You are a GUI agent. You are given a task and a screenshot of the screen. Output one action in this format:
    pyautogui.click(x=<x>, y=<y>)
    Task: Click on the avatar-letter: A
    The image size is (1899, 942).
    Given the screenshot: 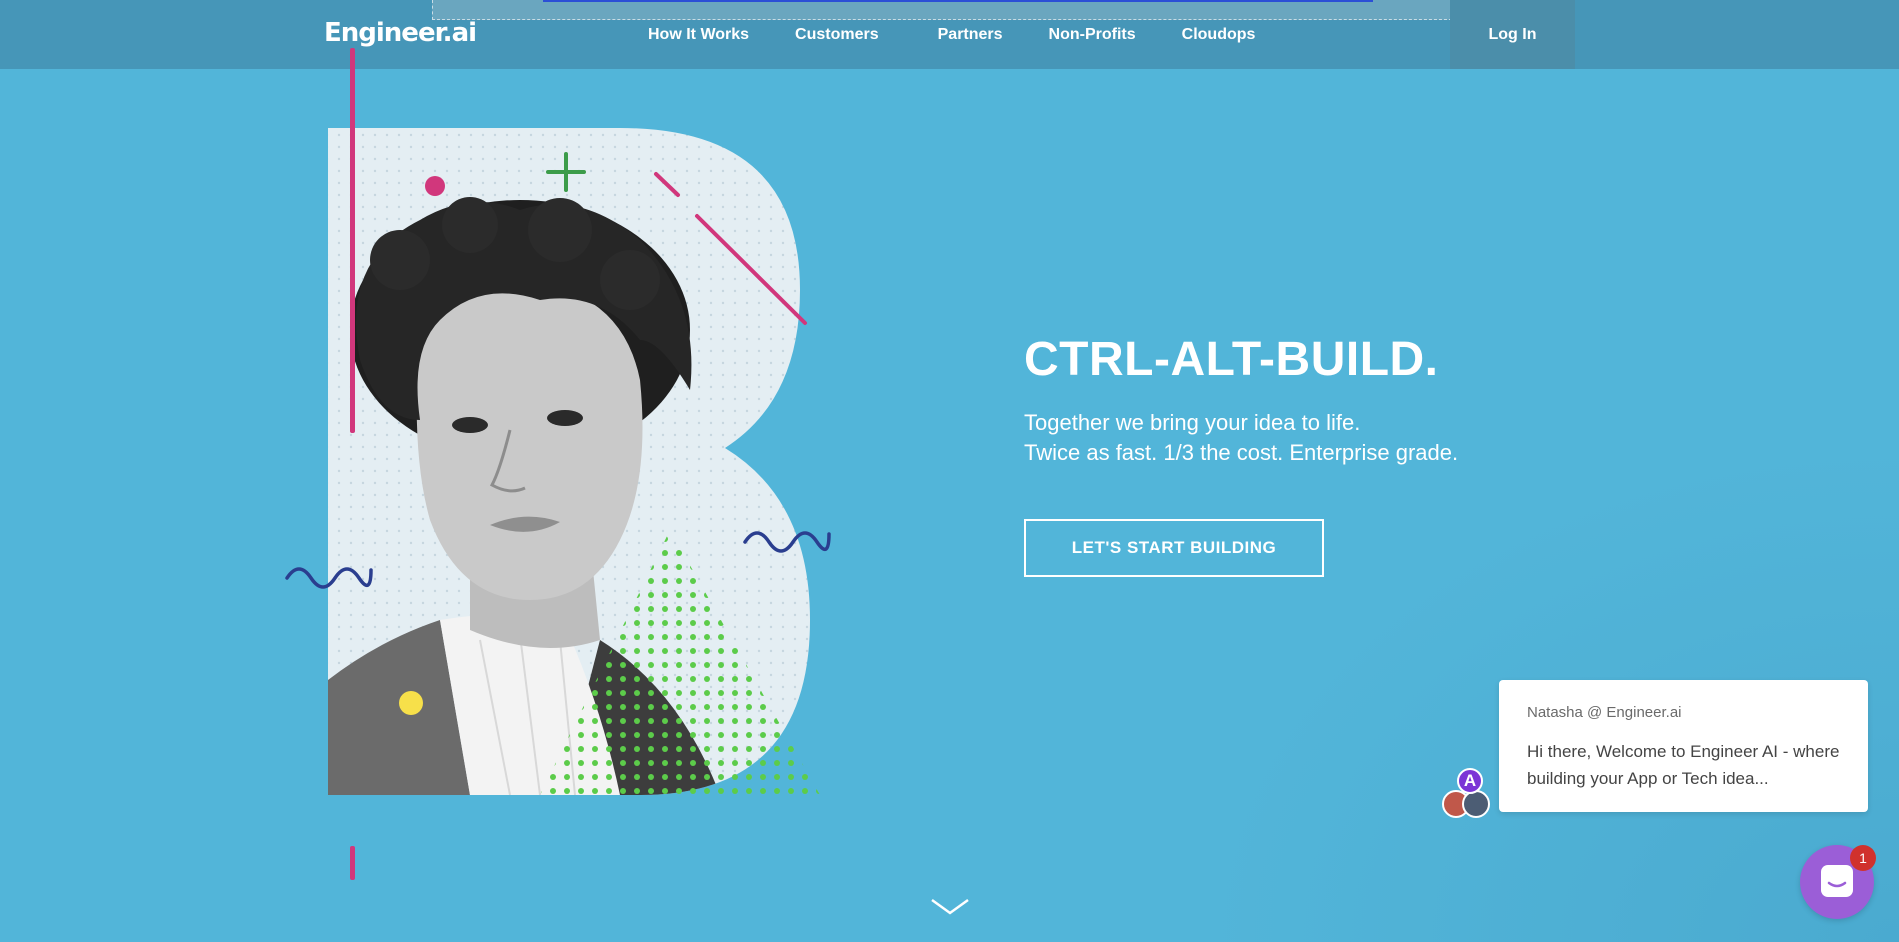 What is the action you would take?
    pyautogui.click(x=1470, y=781)
    